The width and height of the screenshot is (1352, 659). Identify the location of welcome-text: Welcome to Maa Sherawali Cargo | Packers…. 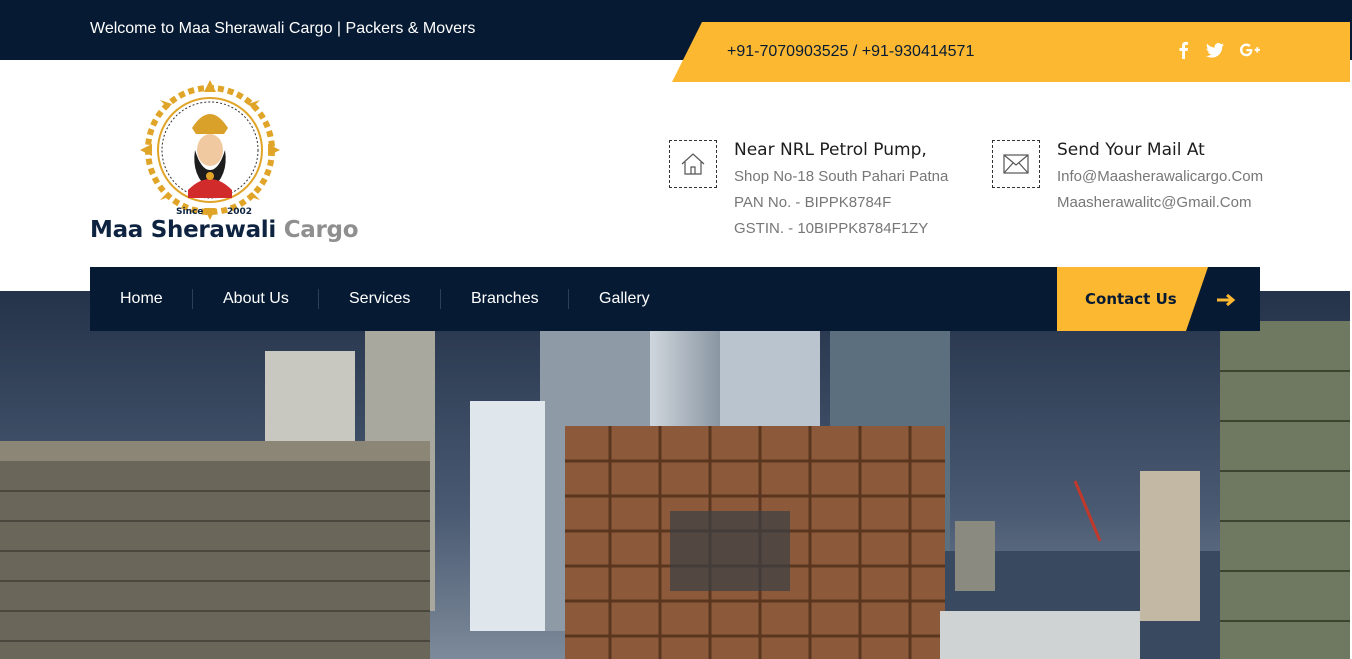
(283, 28).